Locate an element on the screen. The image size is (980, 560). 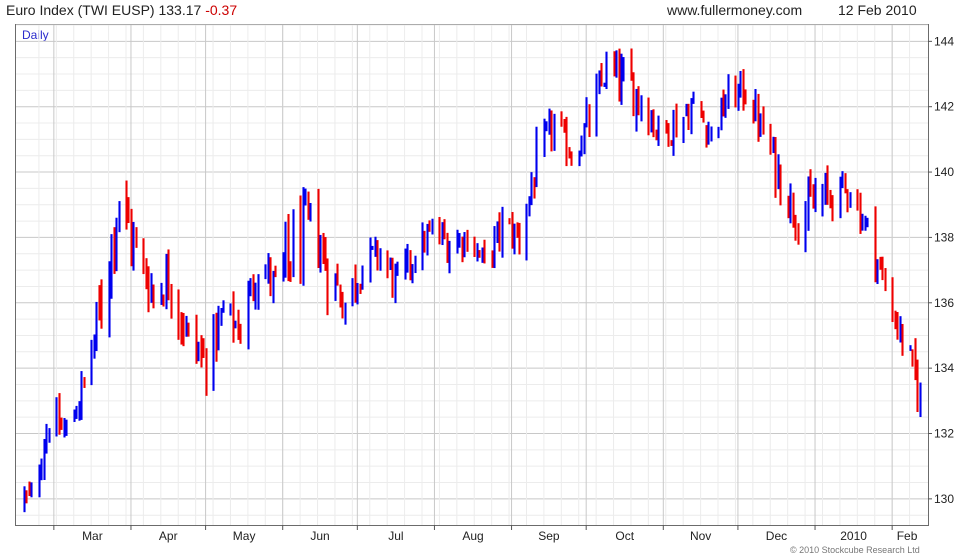
y-tick-label: 132 is located at coordinates (944, 433).